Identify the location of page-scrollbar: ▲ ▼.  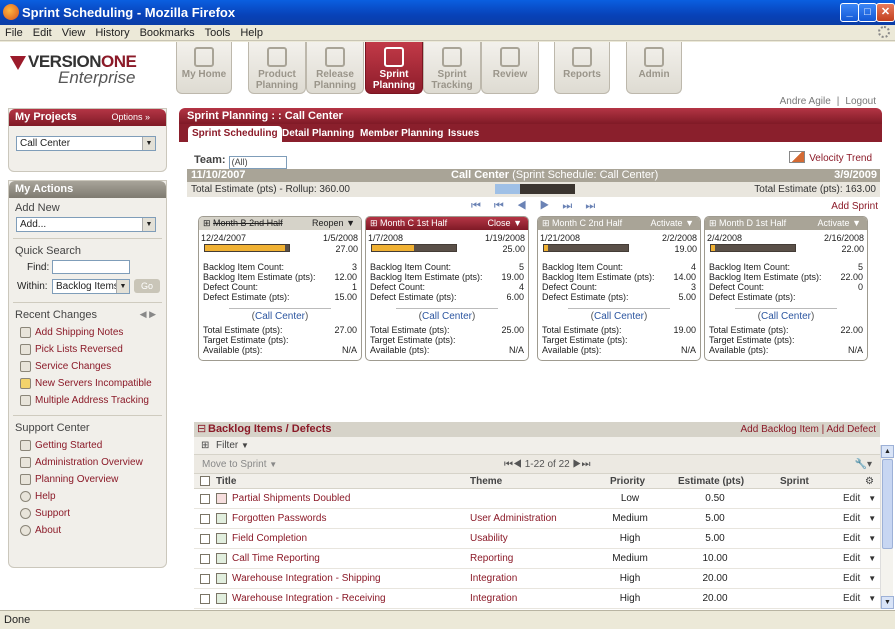
(887, 527).